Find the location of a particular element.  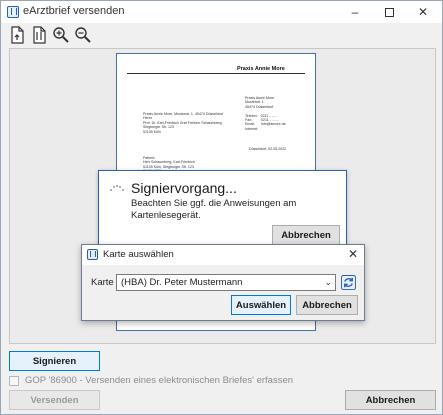

refresh-button is located at coordinates (348, 282).